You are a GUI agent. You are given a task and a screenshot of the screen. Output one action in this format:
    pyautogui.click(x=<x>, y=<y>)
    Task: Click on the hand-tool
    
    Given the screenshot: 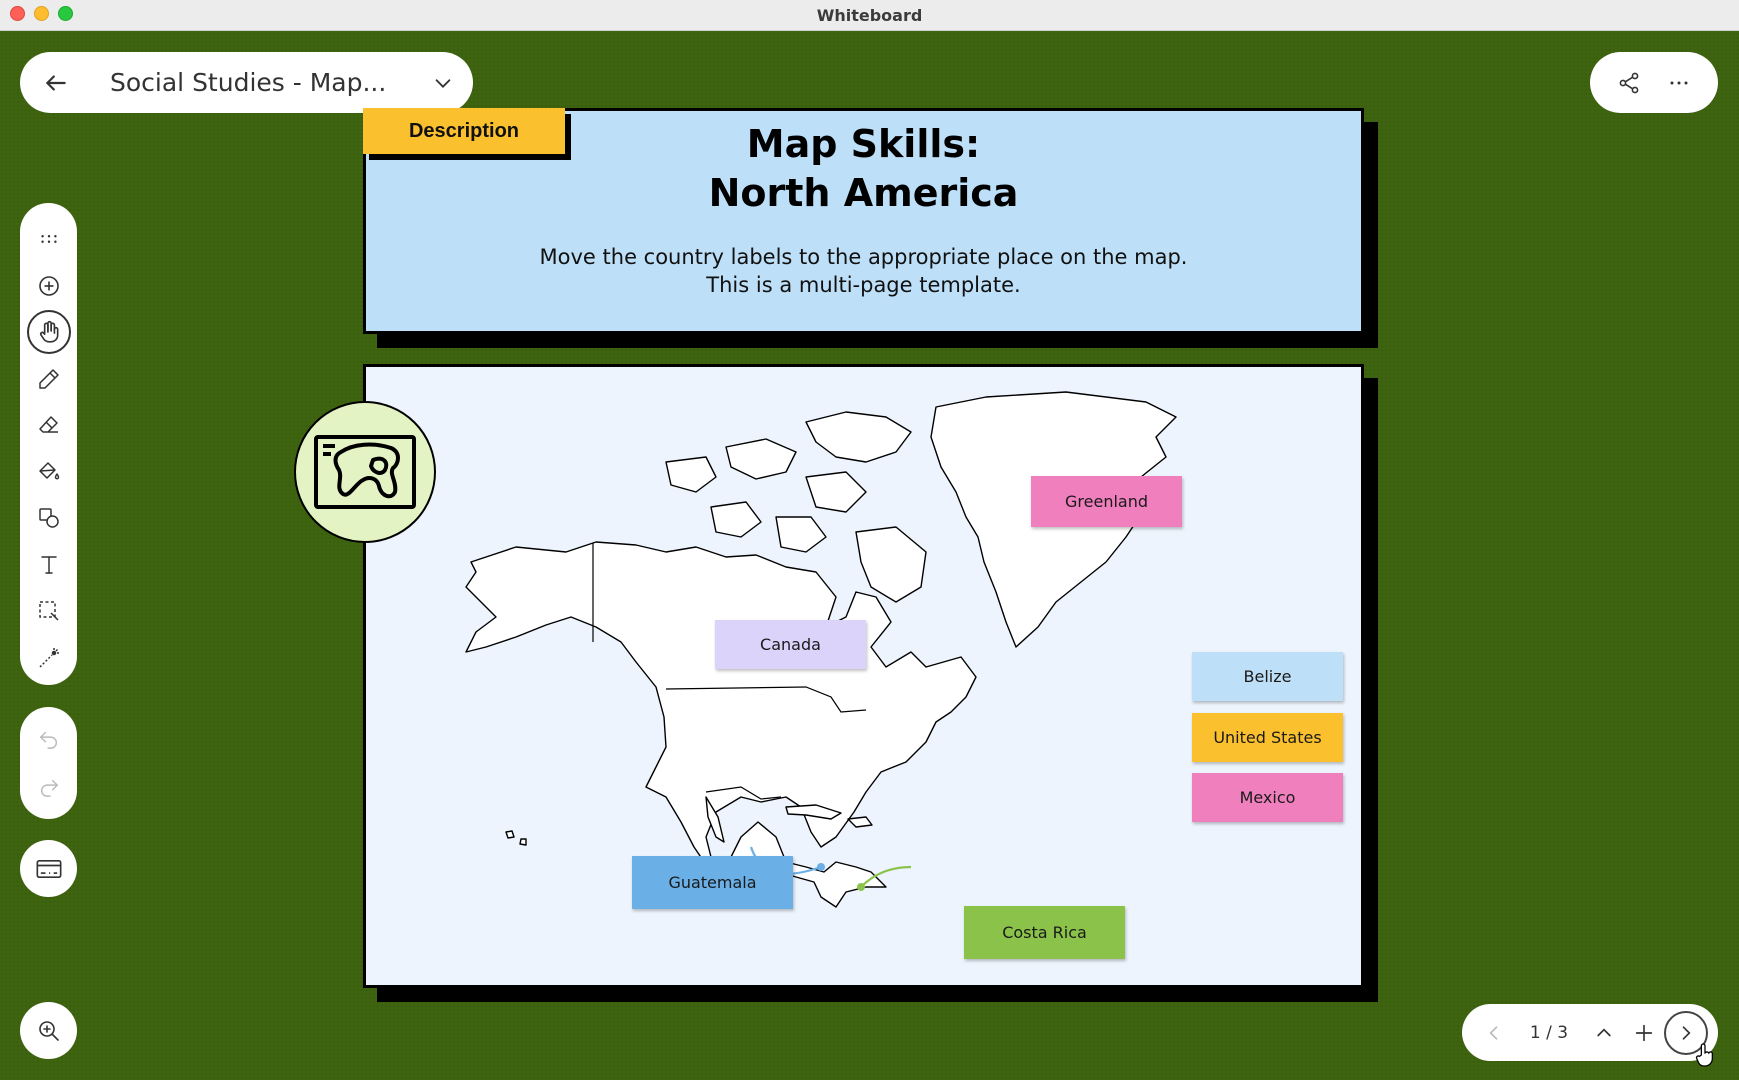 What is the action you would take?
    pyautogui.click(x=48, y=332)
    